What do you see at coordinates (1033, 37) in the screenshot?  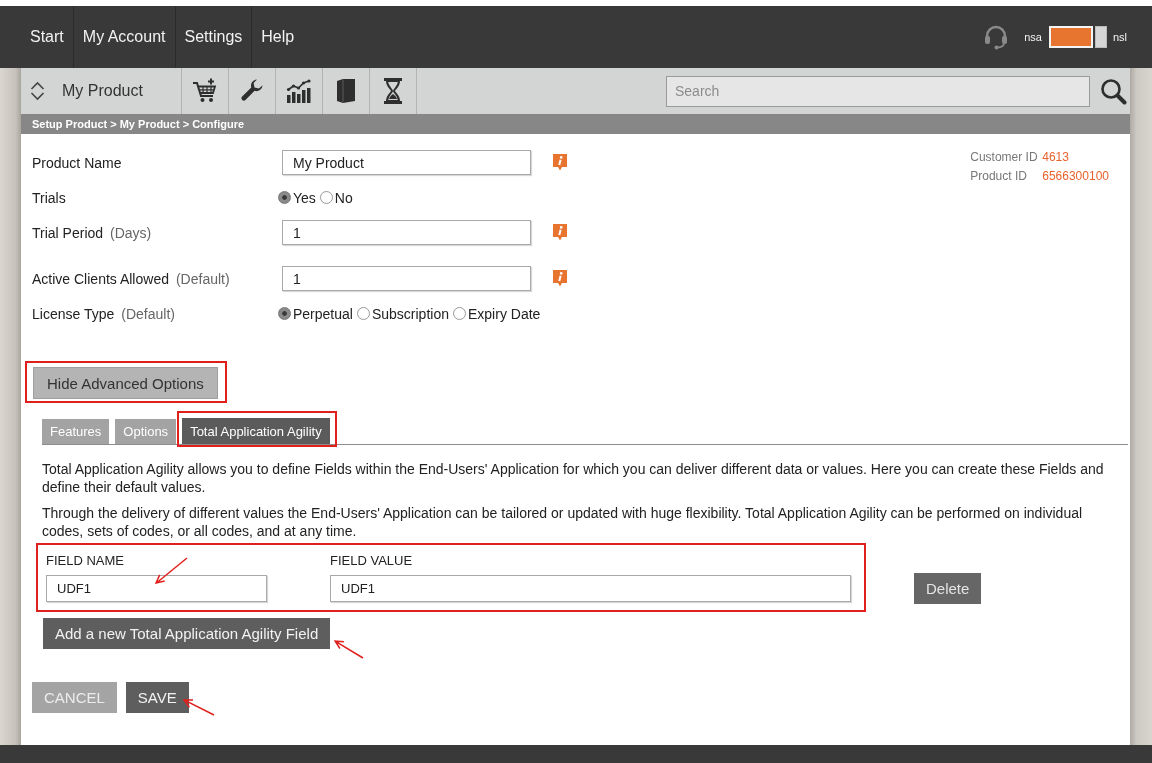 I see `toggle-label: nsa` at bounding box center [1033, 37].